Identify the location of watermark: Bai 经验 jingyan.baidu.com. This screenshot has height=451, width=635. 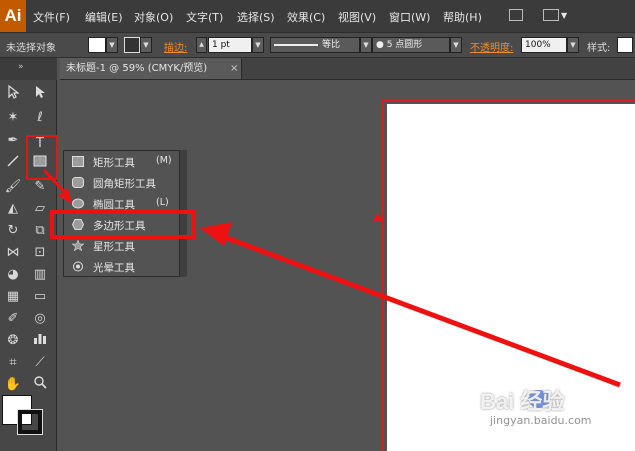
(553, 411).